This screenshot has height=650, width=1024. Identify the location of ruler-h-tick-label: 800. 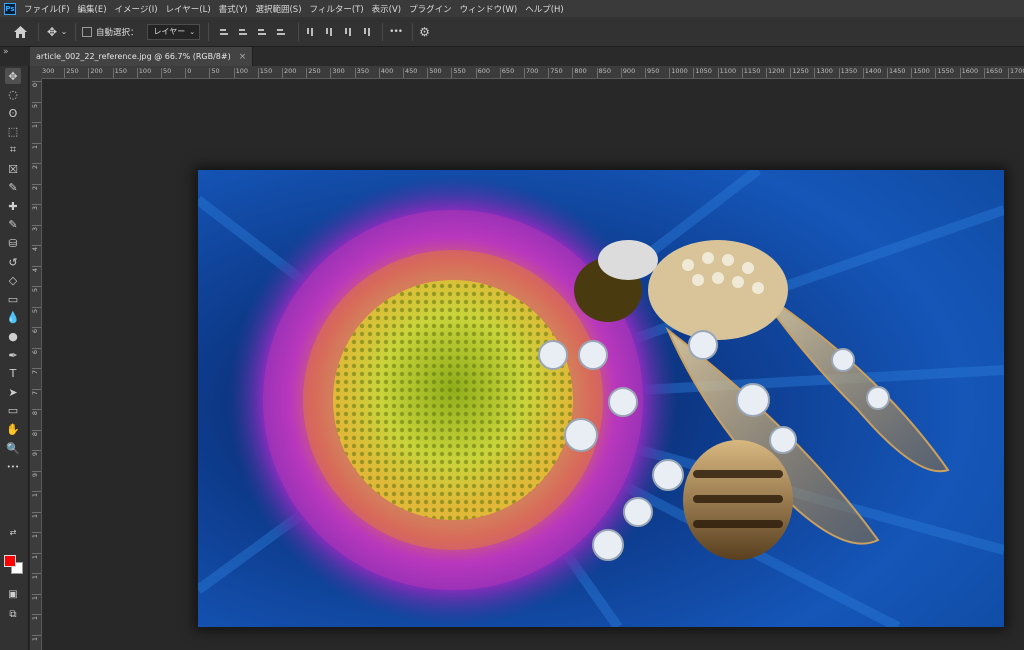
(580, 71).